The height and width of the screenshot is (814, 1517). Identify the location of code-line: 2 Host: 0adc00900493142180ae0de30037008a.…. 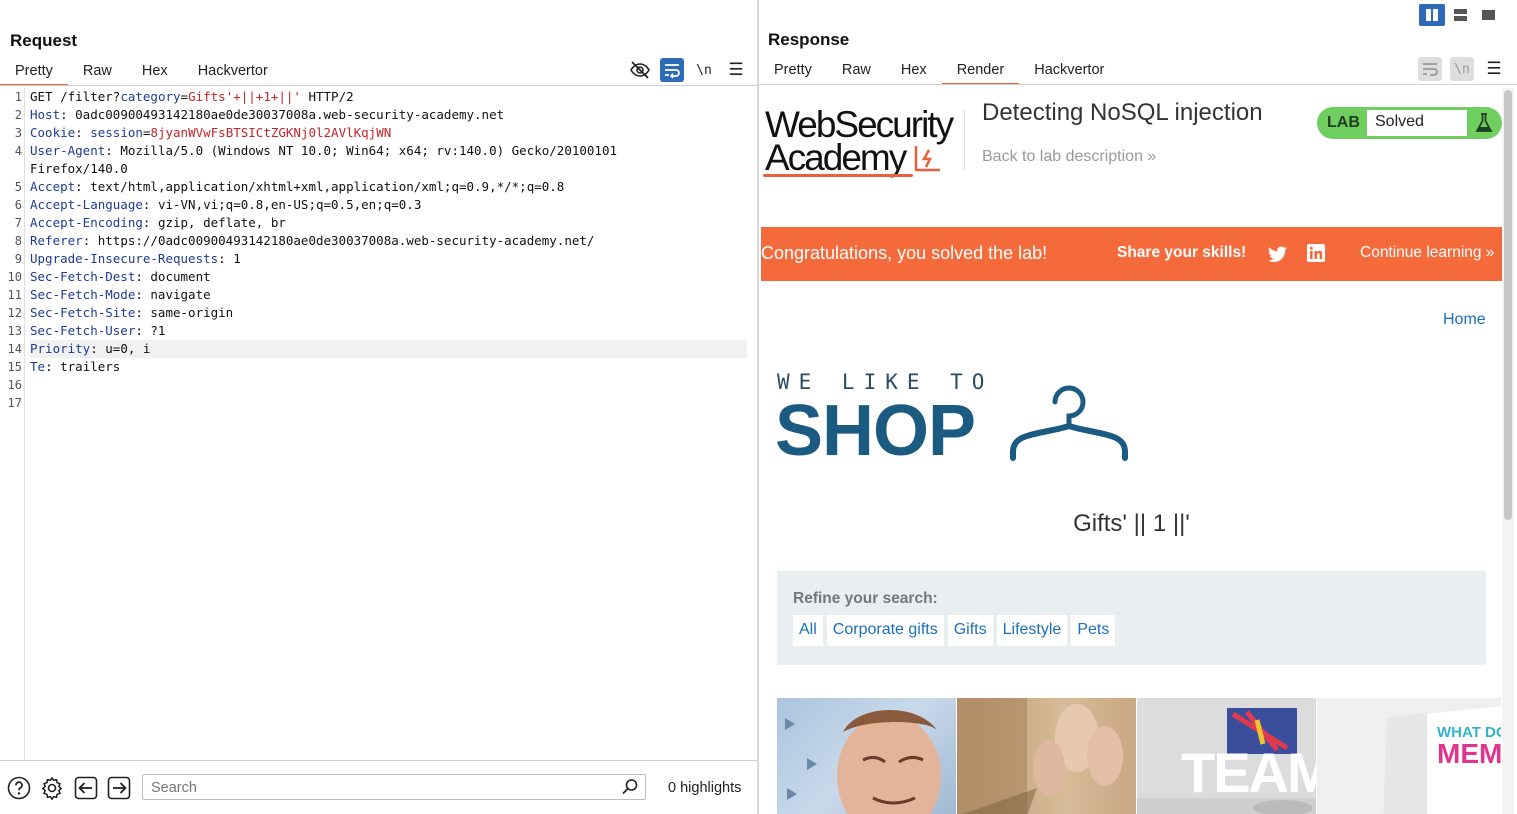
(378, 115).